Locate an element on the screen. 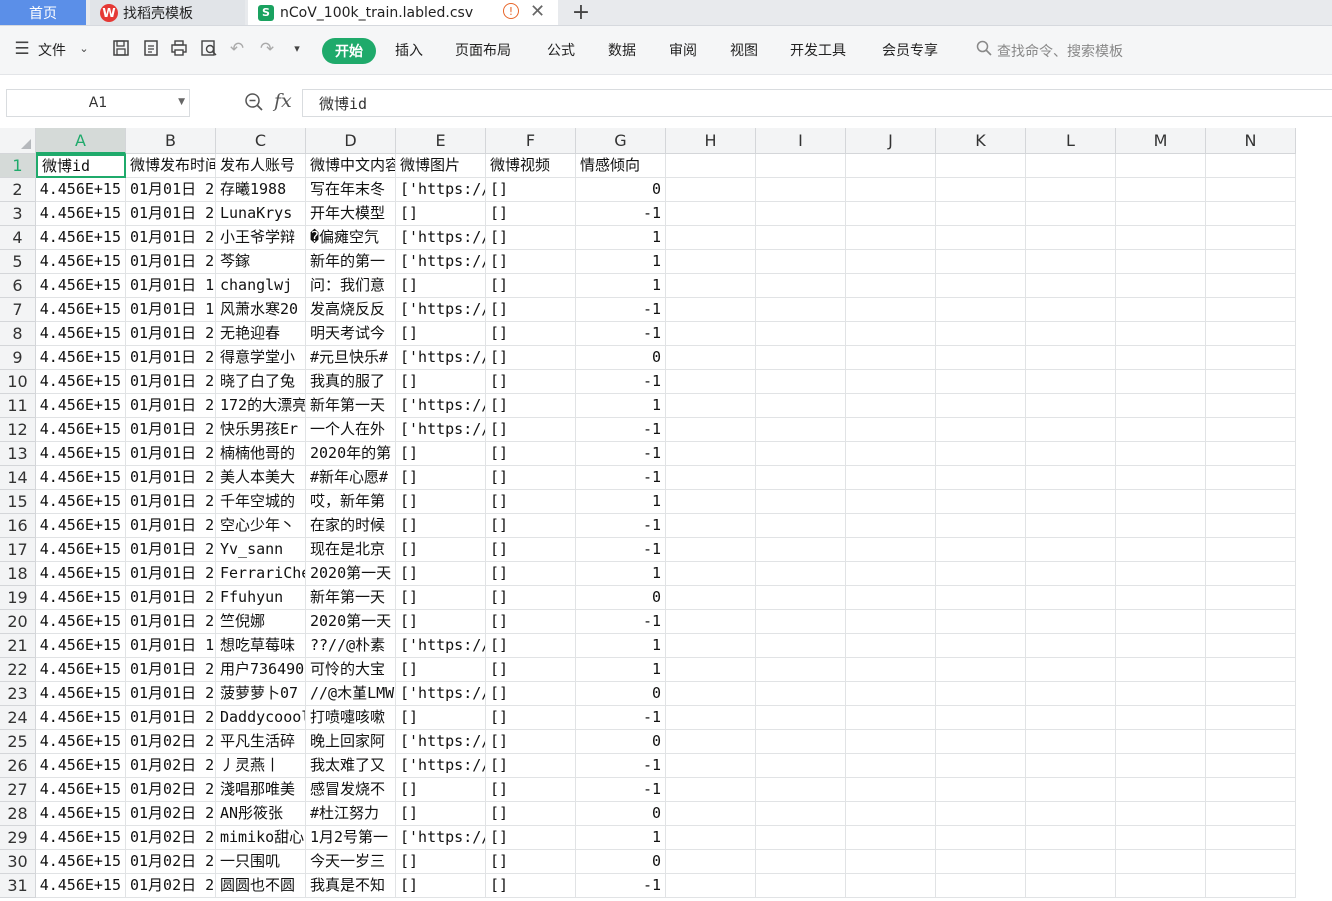 The width and height of the screenshot is (1332, 901). header-cell is located at coordinates (1071, 166).